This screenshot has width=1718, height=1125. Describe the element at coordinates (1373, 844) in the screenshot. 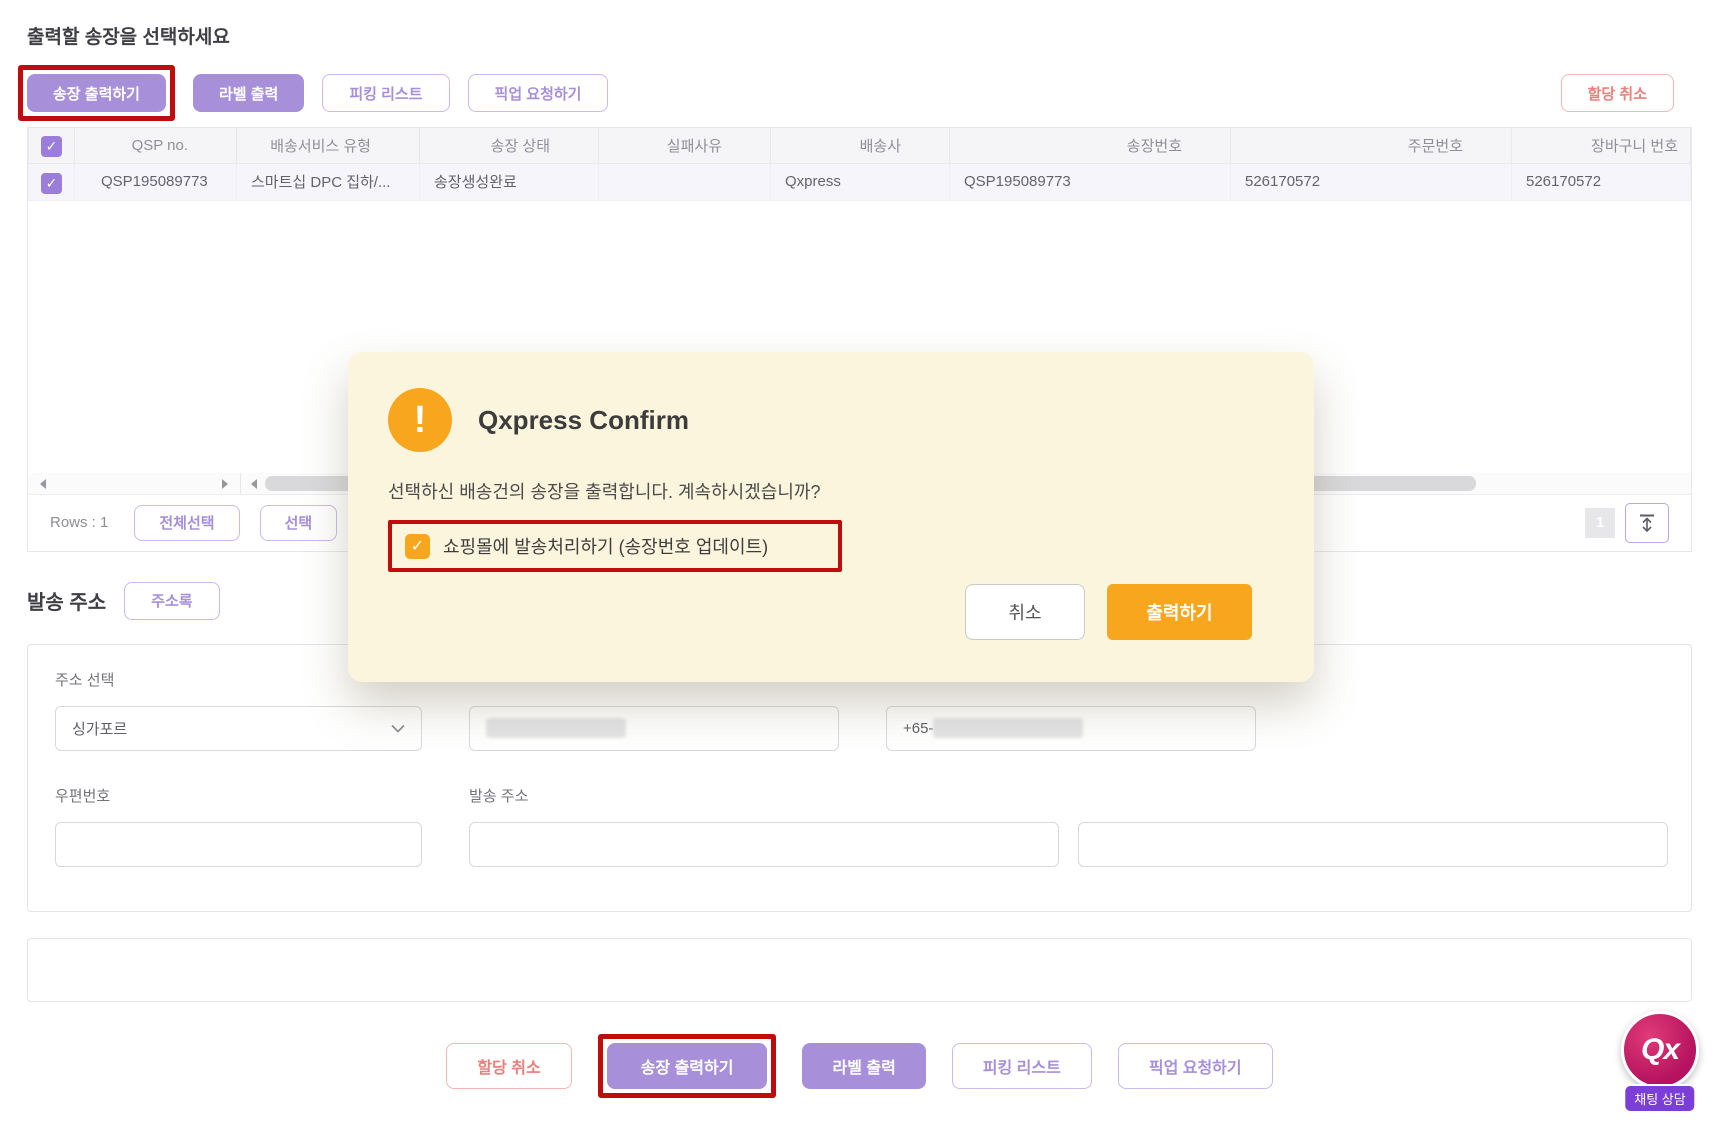

I see `address-line2-field` at that location.